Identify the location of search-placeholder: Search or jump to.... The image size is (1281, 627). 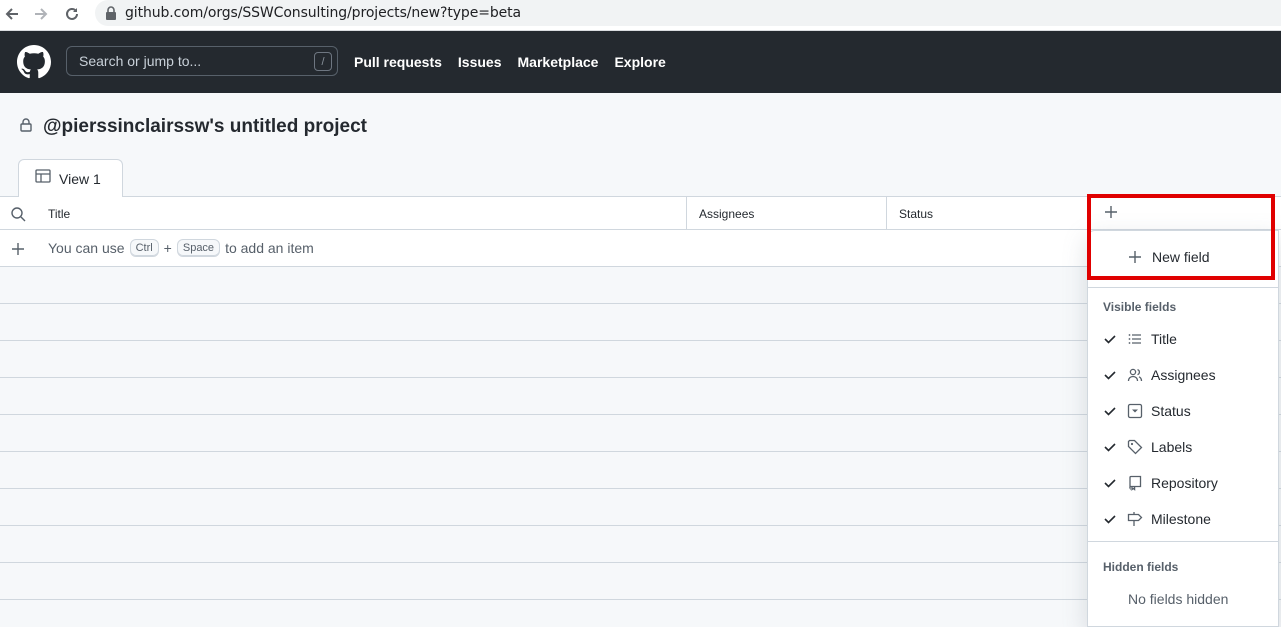
(140, 61).